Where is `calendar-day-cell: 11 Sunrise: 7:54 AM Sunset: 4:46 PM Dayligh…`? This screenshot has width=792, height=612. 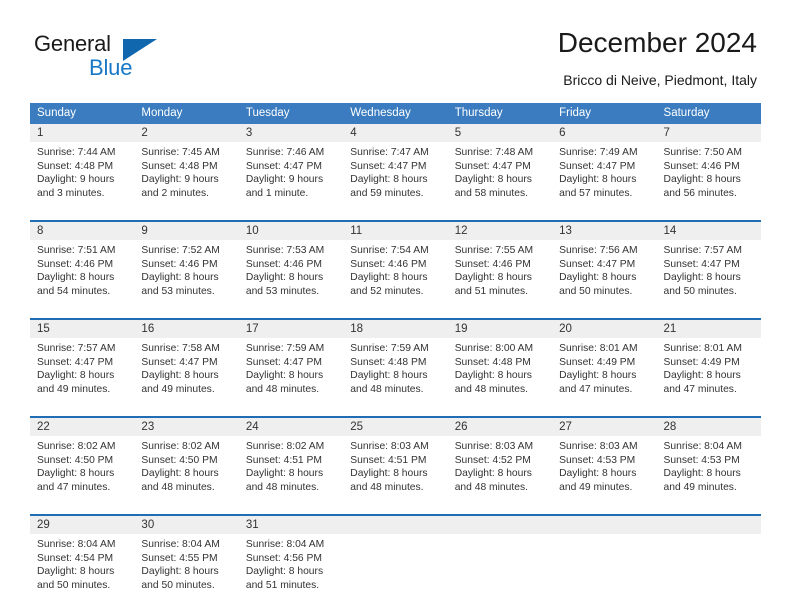 calendar-day-cell: 11 Sunrise: 7:54 AM Sunset: 4:46 PM Dayligh… is located at coordinates (395, 267).